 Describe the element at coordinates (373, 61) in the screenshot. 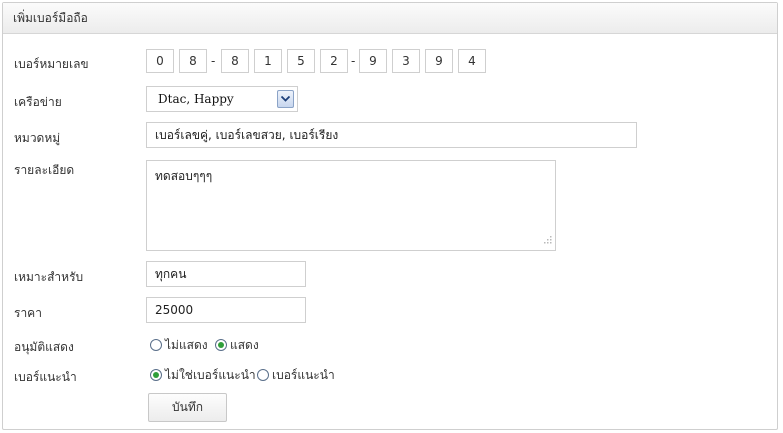

I see `phone-digit-7: 9` at that location.